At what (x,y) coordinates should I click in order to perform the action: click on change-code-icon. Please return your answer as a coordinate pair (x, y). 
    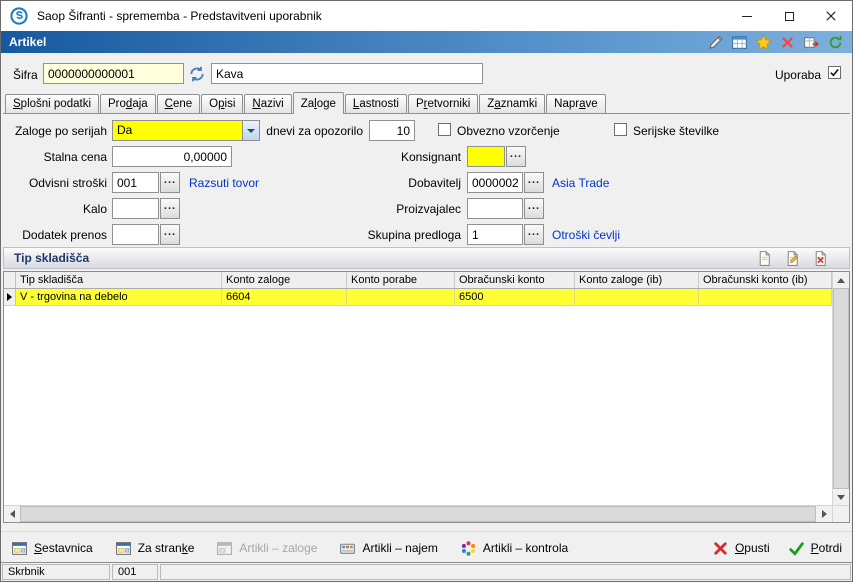
    Looking at the image, I should click on (197, 74).